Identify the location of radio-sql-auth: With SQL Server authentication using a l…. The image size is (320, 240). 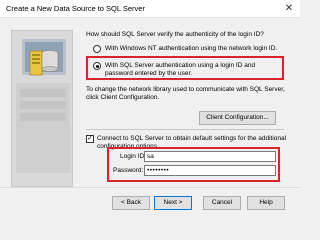
(187, 70).